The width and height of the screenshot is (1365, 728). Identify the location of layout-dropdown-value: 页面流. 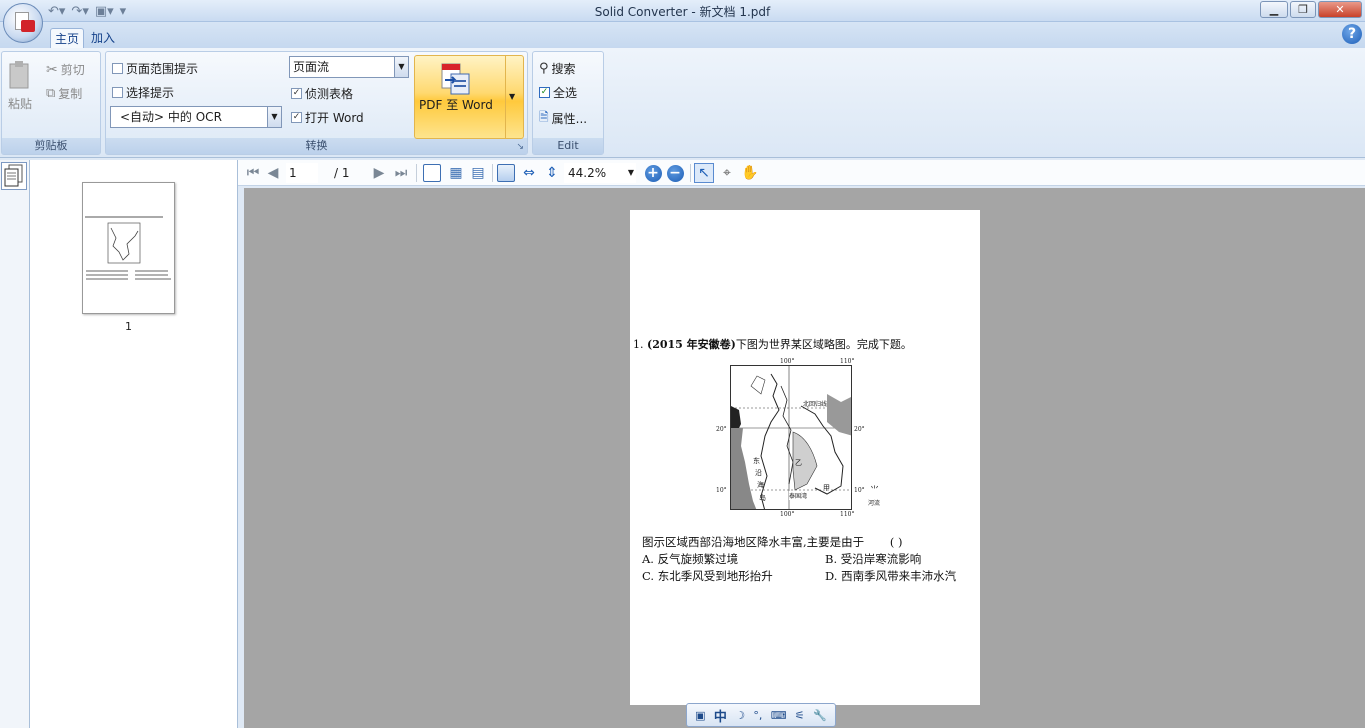
(311, 67).